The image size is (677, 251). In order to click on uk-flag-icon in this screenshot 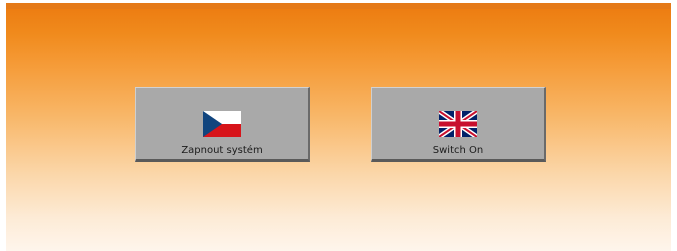, I will do `click(458, 124)`.